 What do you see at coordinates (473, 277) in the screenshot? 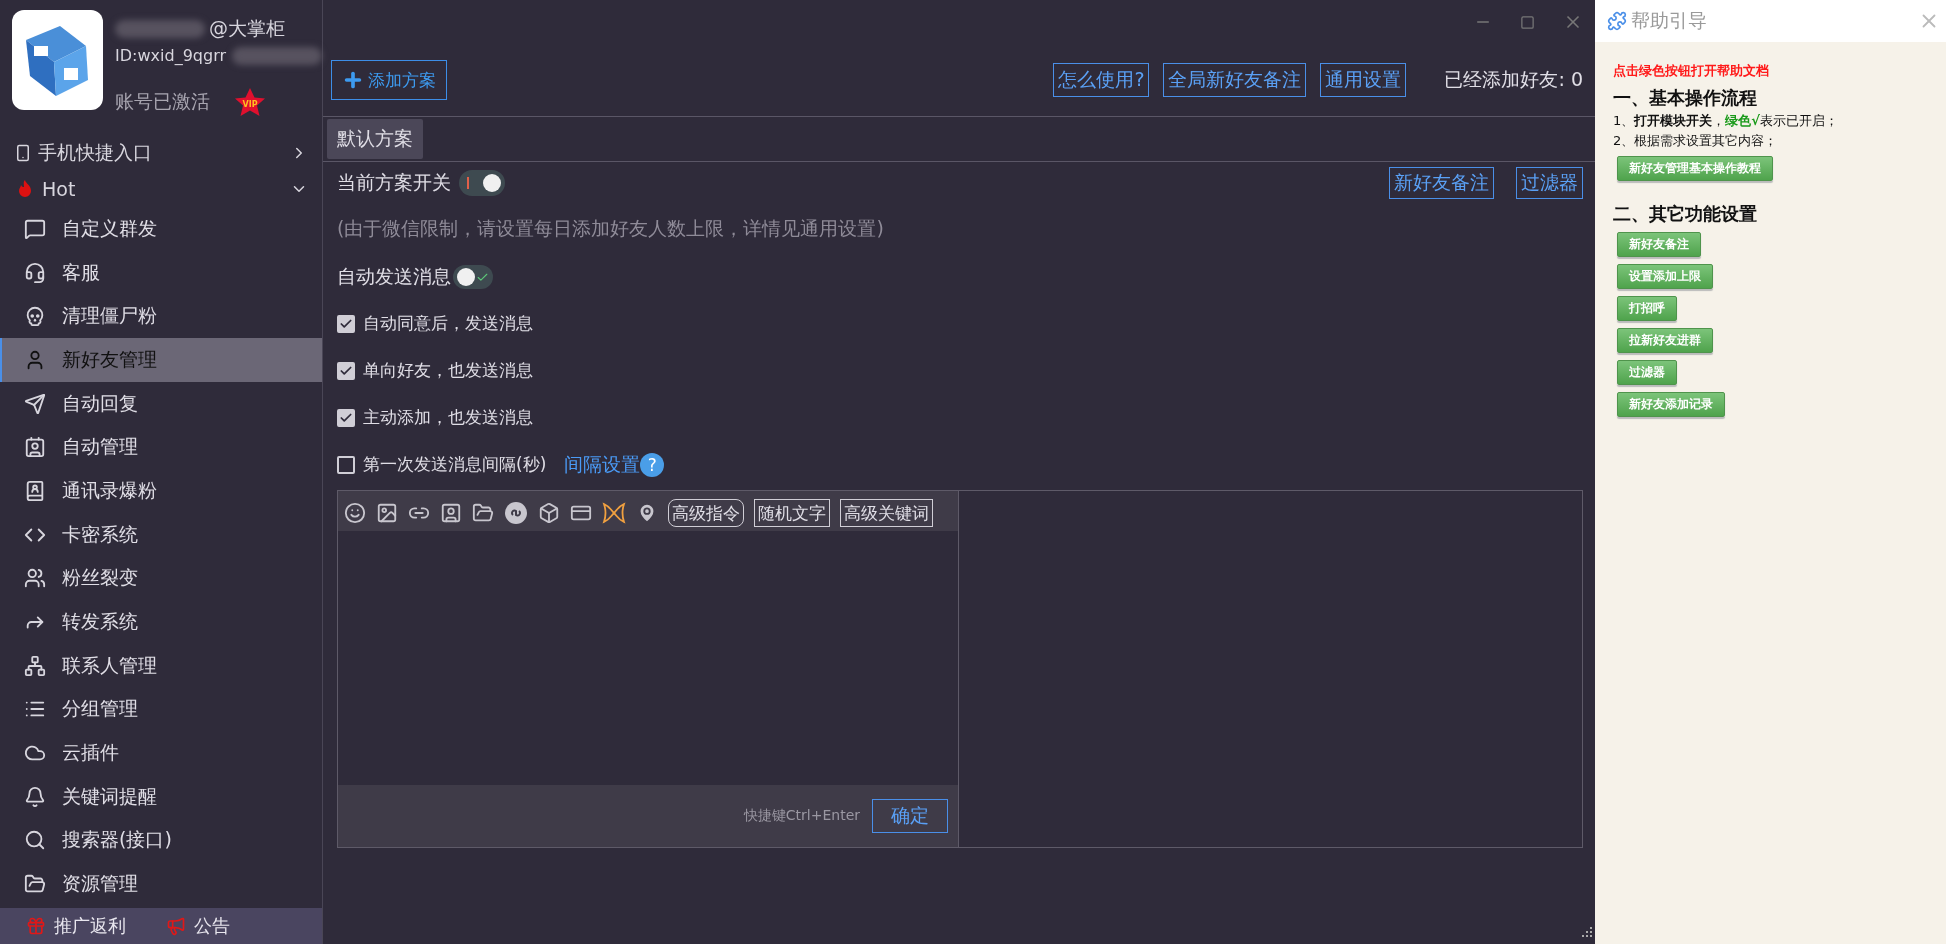
I see `auto-send-switch` at bounding box center [473, 277].